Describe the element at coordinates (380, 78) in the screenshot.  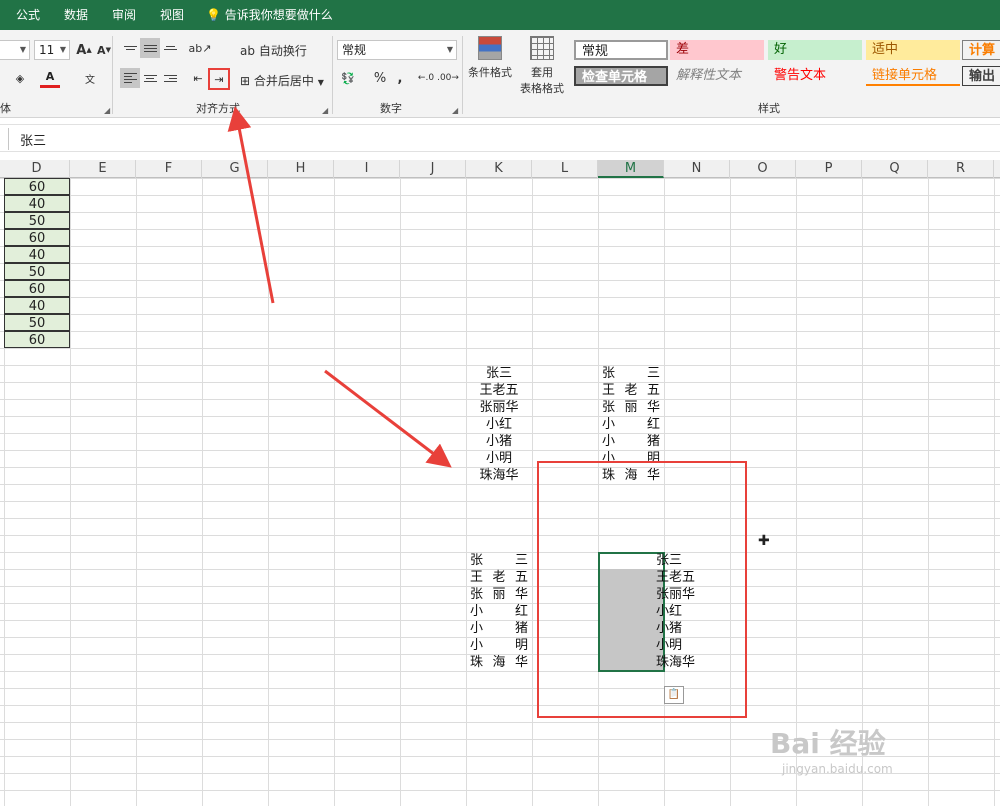
I see `percent-button: %` at that location.